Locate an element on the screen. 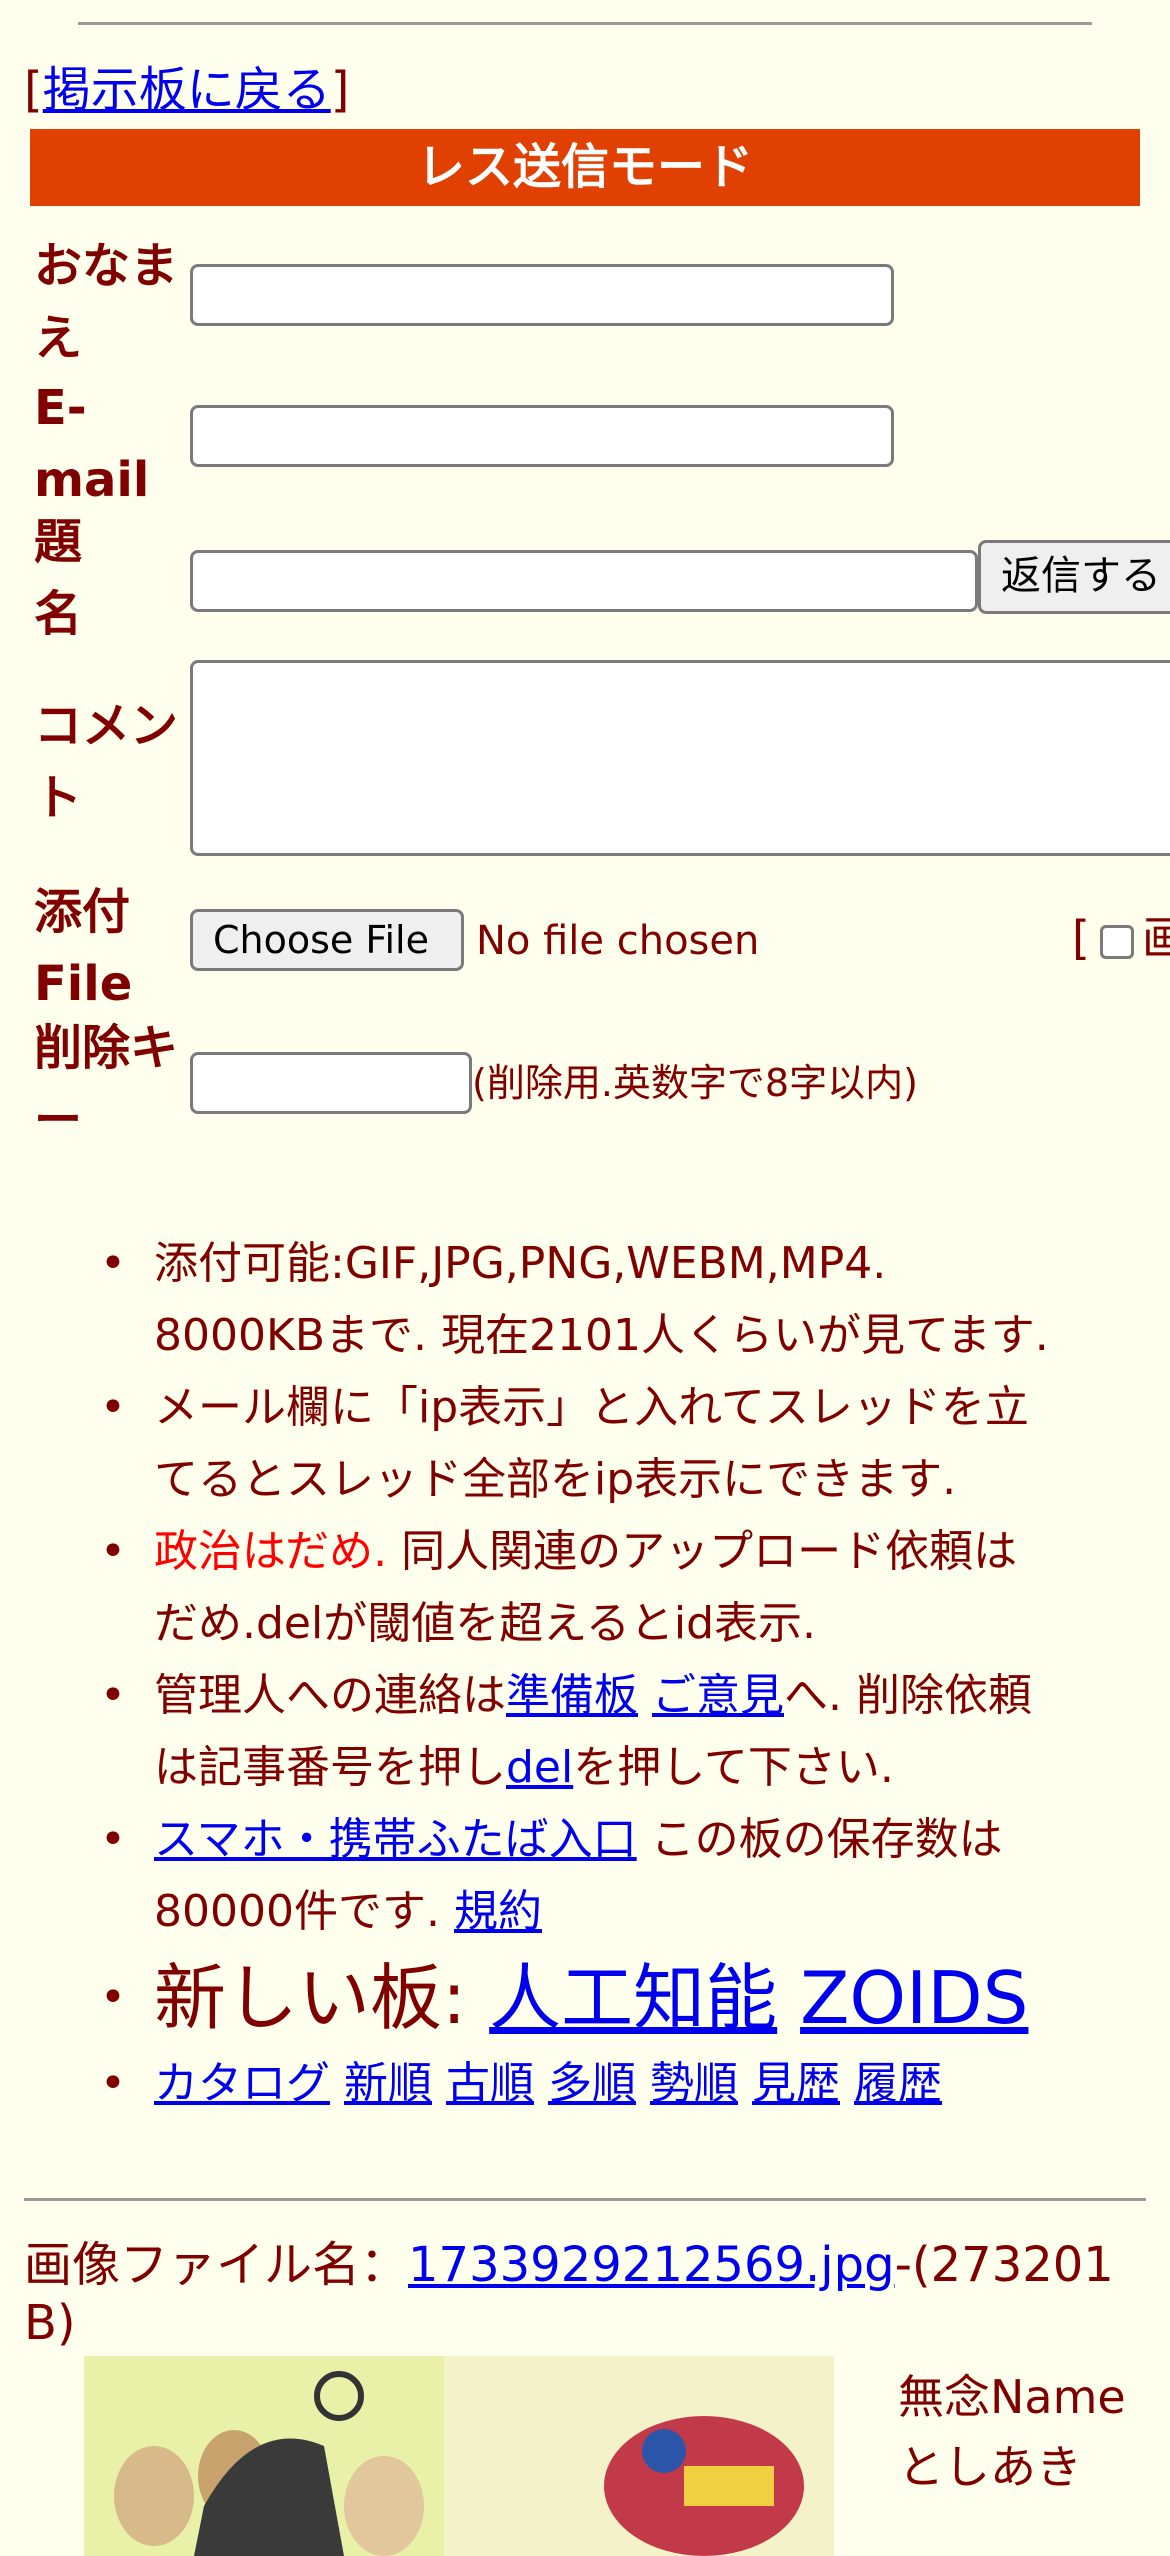 The height and width of the screenshot is (2556, 1170). name-label-line1: おなま is located at coordinates (106, 266).